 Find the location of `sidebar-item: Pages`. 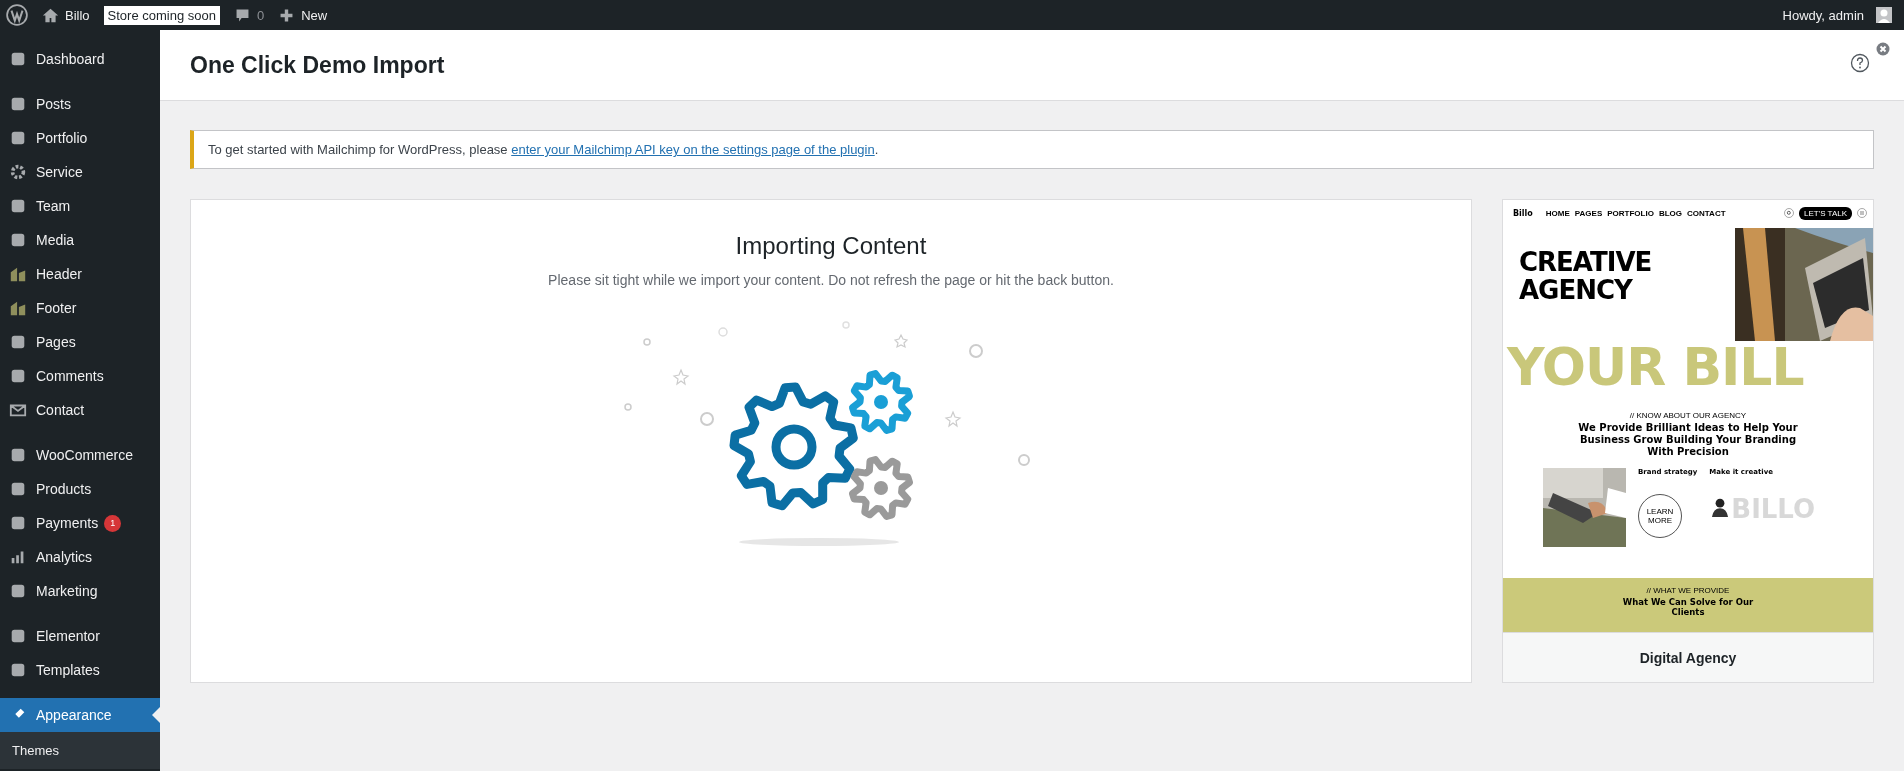

sidebar-item: Pages is located at coordinates (80, 342).